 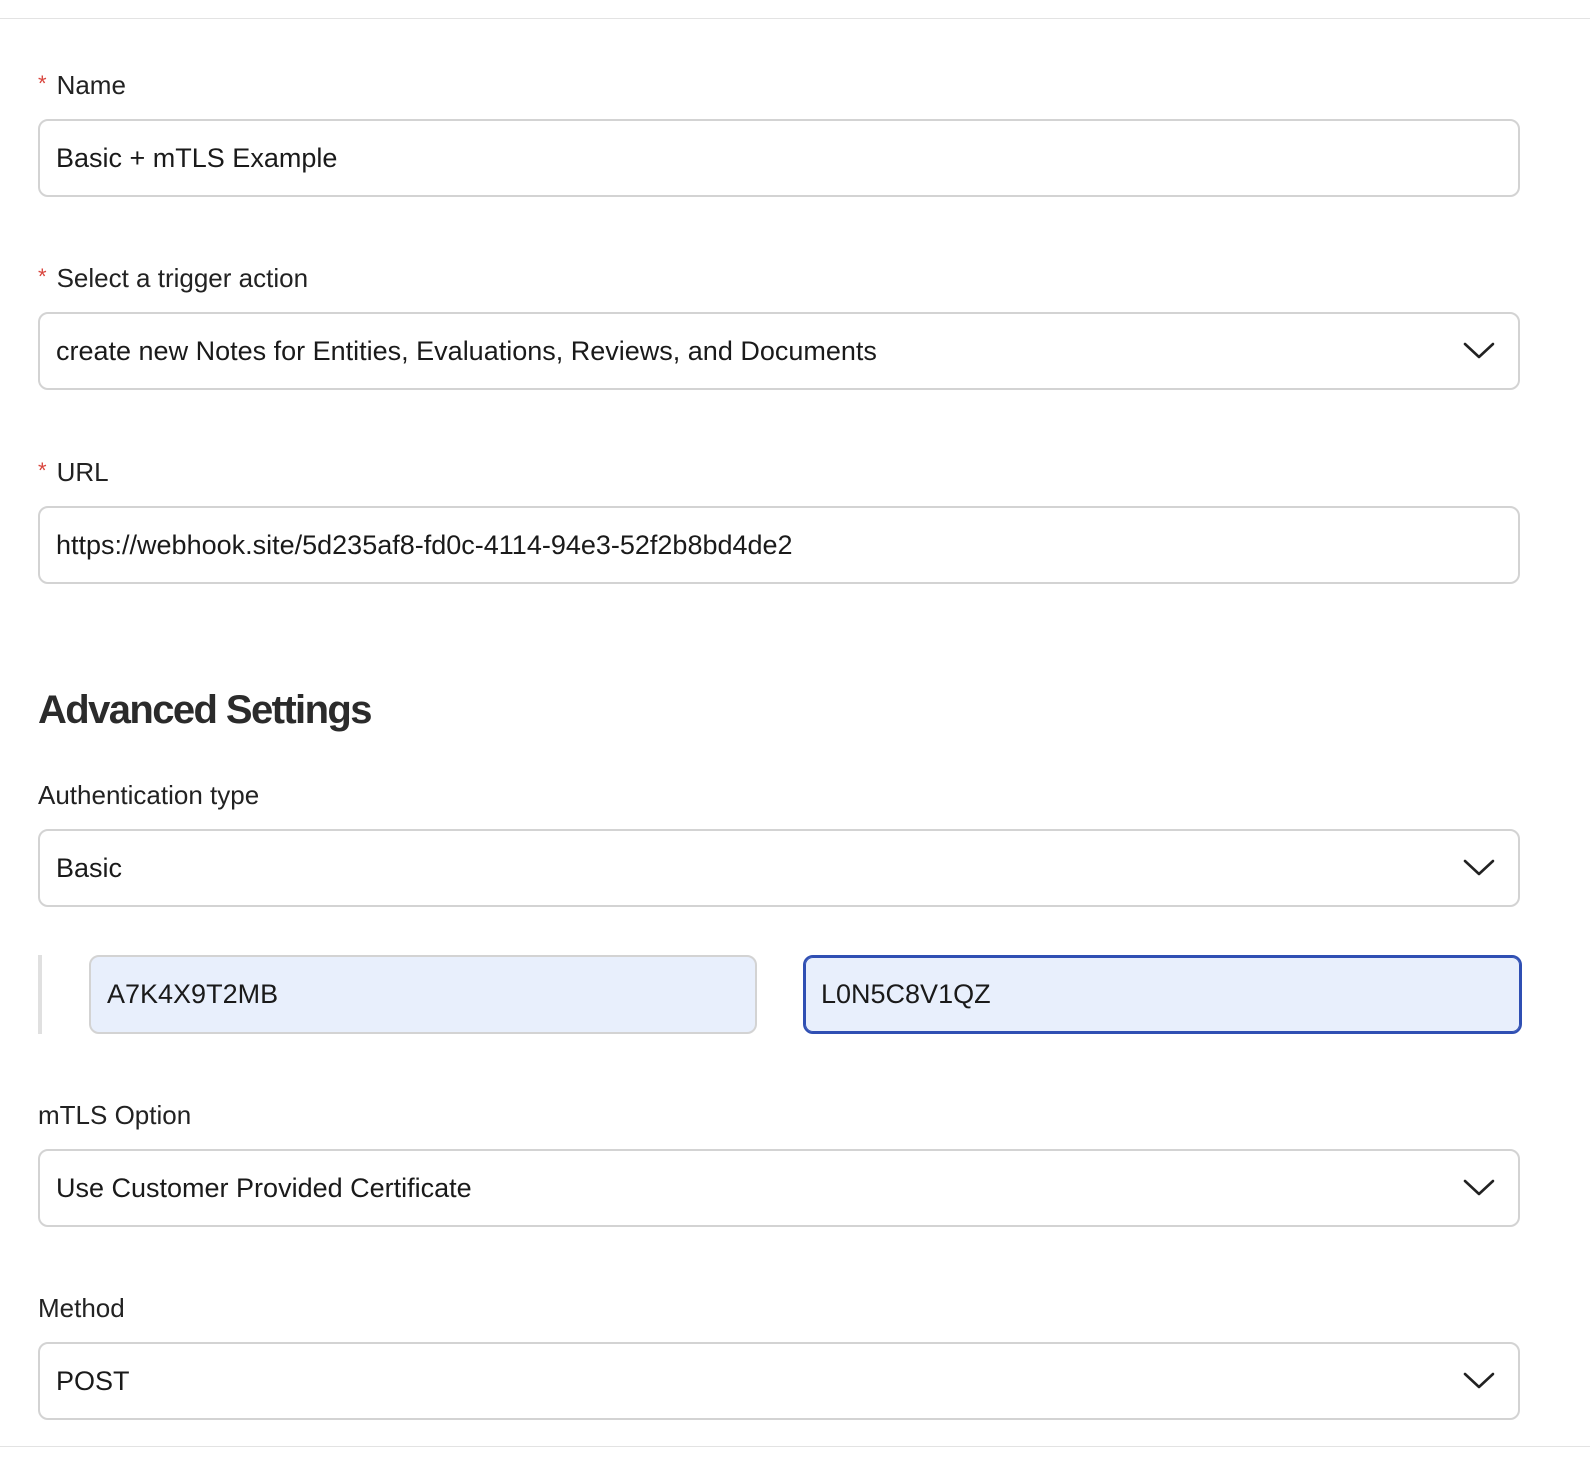 I want to click on authentication-type-value: Basic, so click(x=89, y=867).